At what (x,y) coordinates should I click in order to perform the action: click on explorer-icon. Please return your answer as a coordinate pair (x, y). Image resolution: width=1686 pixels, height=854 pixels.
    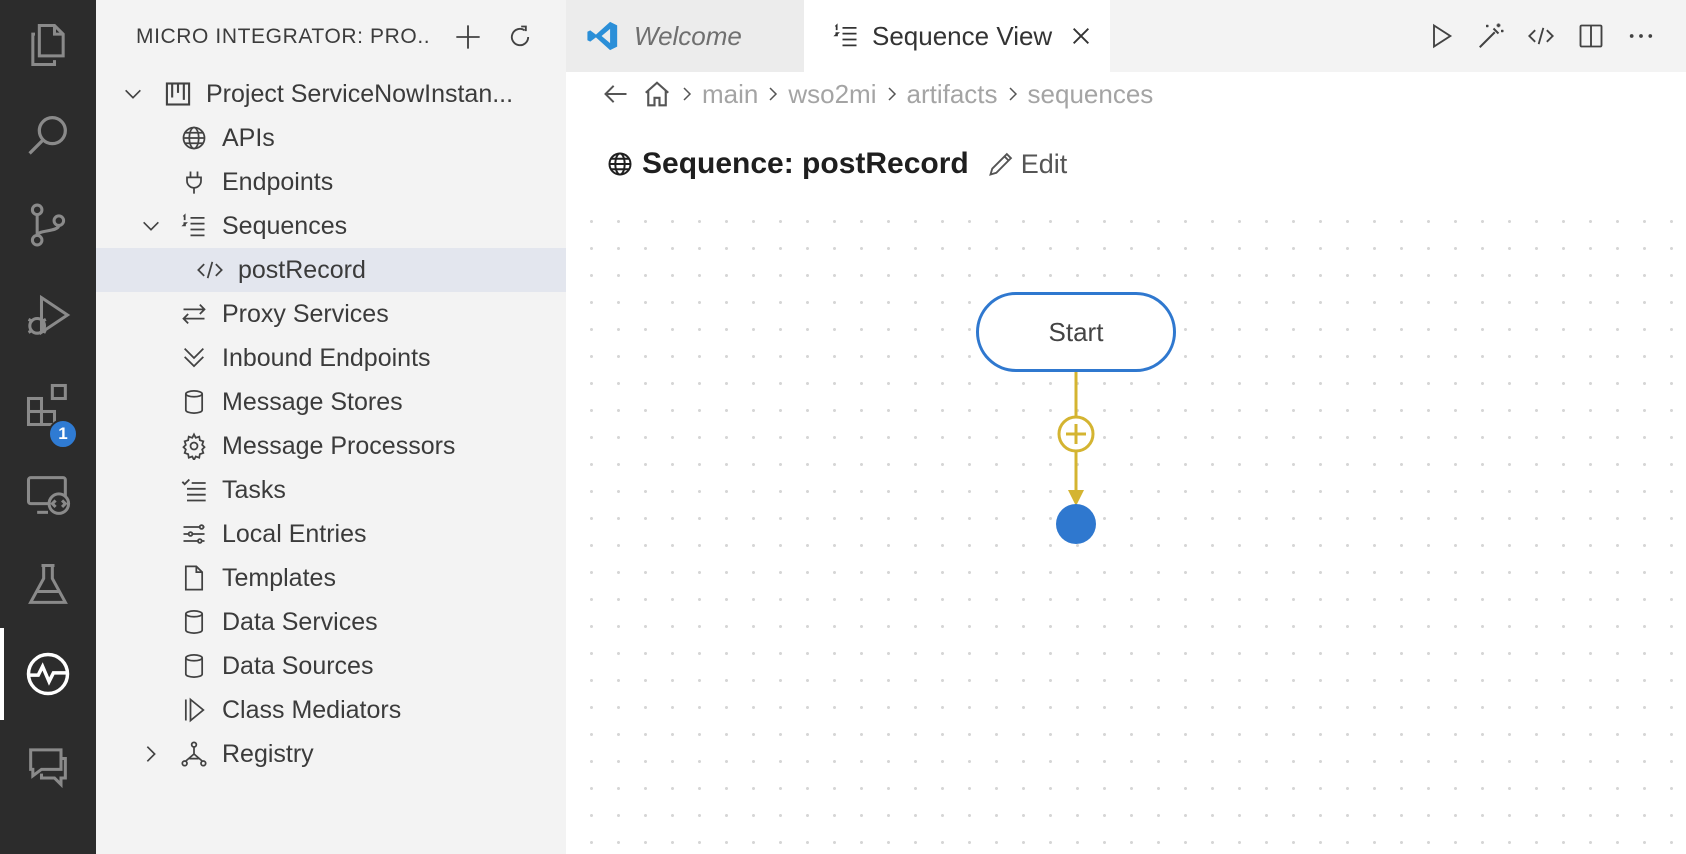
    Looking at the image, I should click on (48, 45).